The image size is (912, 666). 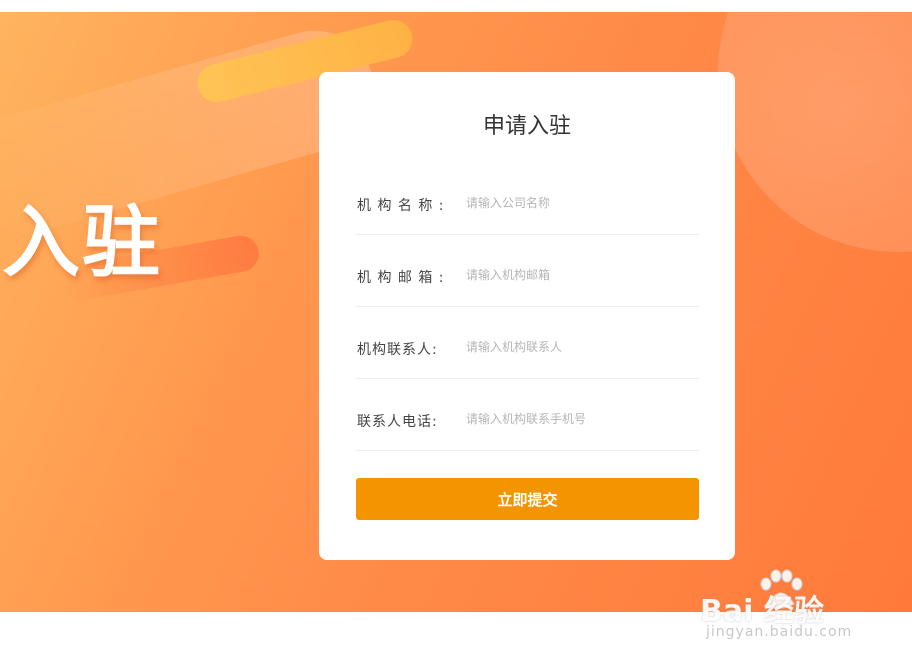 What do you see at coordinates (401, 278) in the screenshot?
I see `org-email-label: 机 构 邮 箱 :` at bounding box center [401, 278].